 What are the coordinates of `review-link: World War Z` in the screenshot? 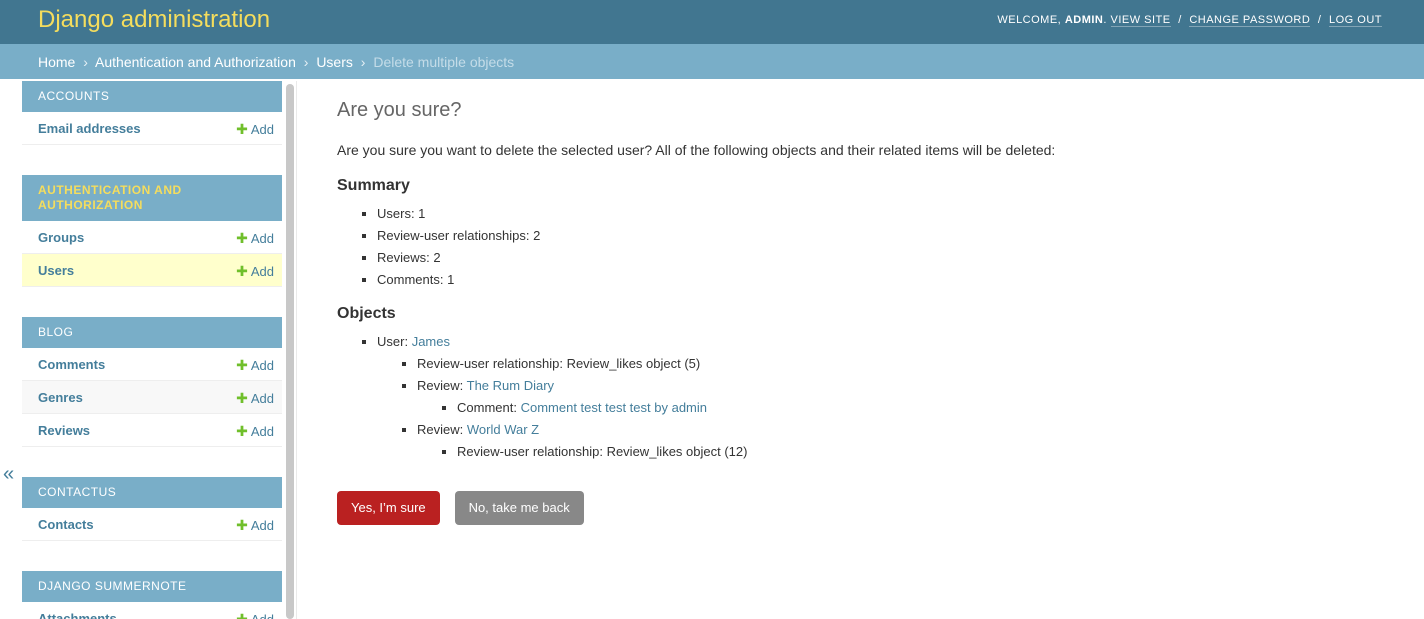 It's located at (503, 429).